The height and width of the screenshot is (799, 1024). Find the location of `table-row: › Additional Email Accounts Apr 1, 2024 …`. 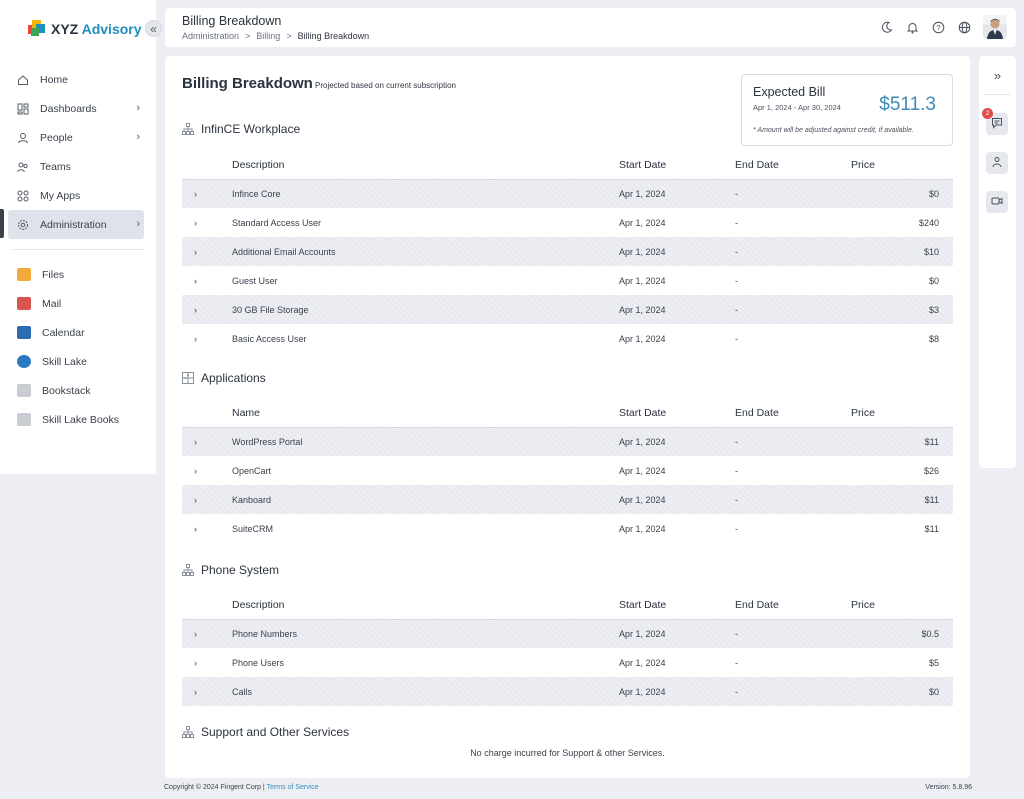

table-row: › Additional Email Accounts Apr 1, 2024 … is located at coordinates (567, 251).